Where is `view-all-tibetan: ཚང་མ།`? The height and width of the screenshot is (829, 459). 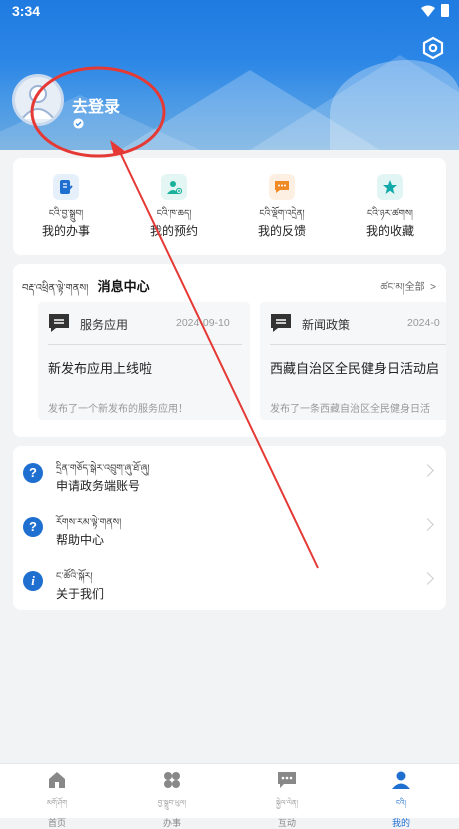 view-all-tibetan: ཚང་མ། is located at coordinates (392, 287).